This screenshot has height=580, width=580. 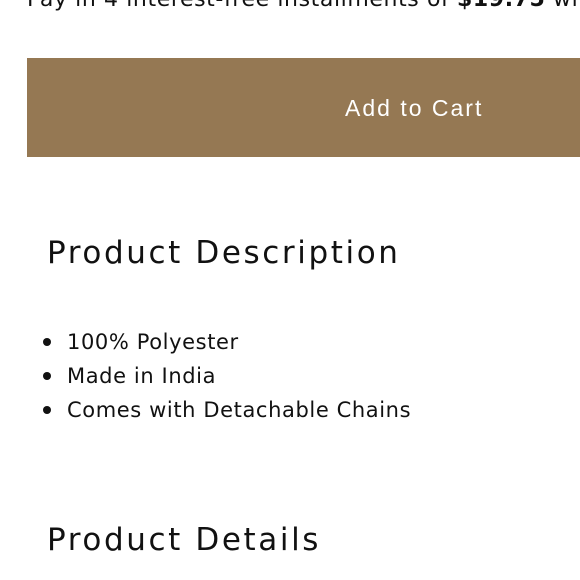 I want to click on list-item-text: Comes with Detachable Chains, so click(x=239, y=410).